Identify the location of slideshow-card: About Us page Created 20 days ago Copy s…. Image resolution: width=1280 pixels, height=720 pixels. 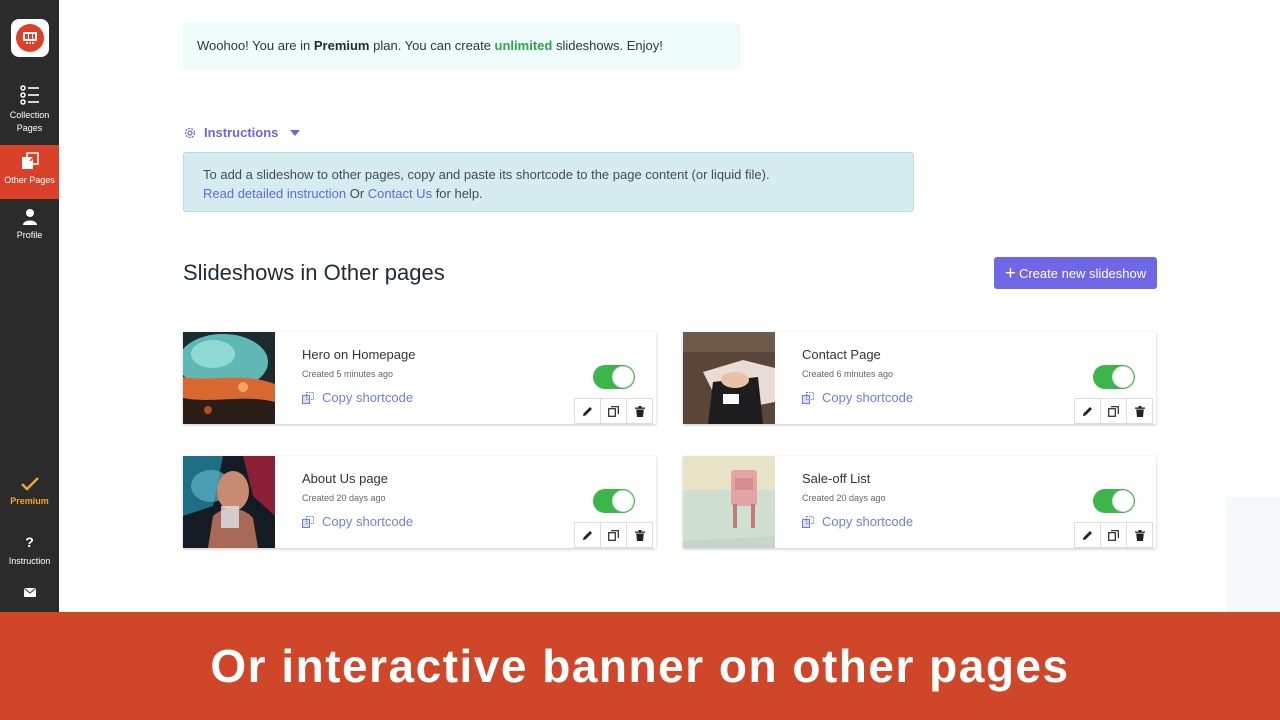
(419, 502).